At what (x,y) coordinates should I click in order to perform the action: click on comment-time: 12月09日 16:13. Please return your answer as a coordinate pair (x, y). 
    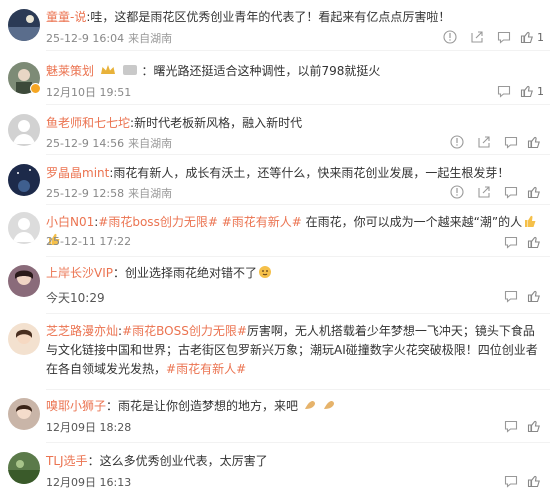
    Looking at the image, I should click on (89, 482).